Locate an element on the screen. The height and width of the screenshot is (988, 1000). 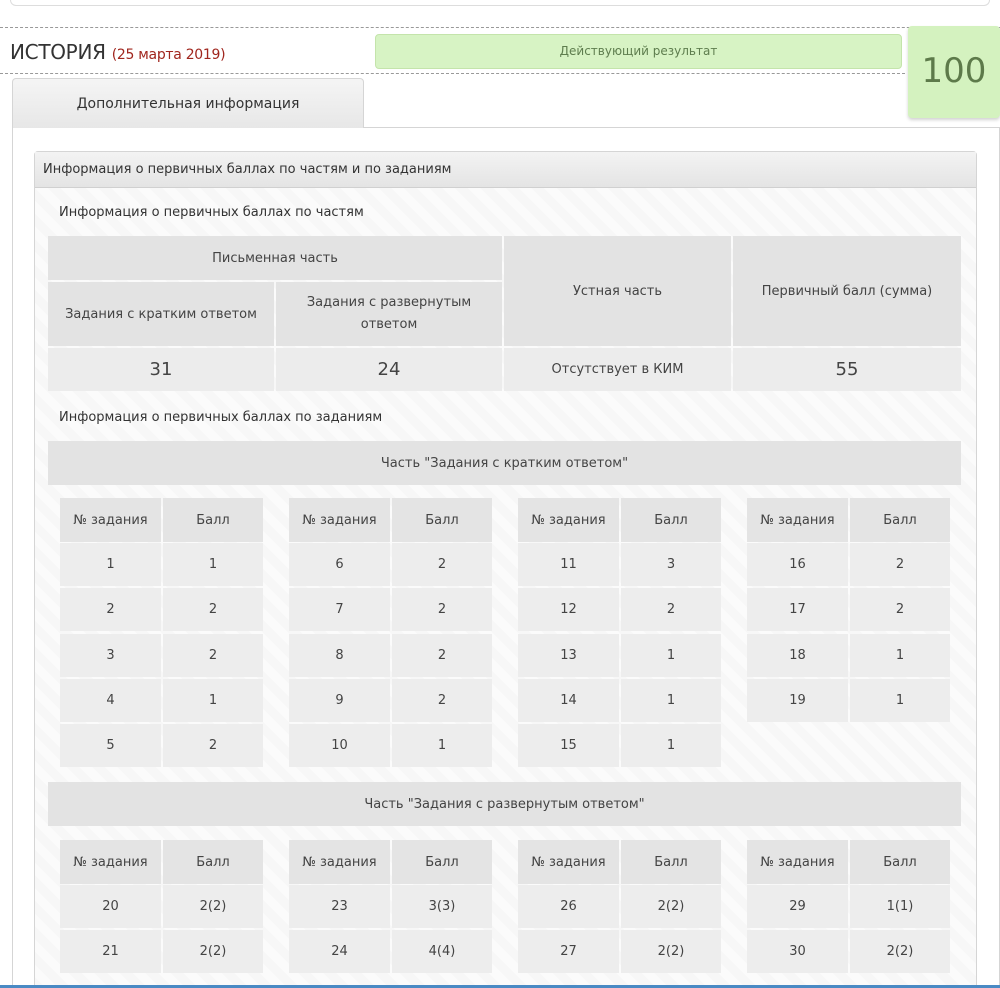
total-primary-score: 55 is located at coordinates (847, 369).